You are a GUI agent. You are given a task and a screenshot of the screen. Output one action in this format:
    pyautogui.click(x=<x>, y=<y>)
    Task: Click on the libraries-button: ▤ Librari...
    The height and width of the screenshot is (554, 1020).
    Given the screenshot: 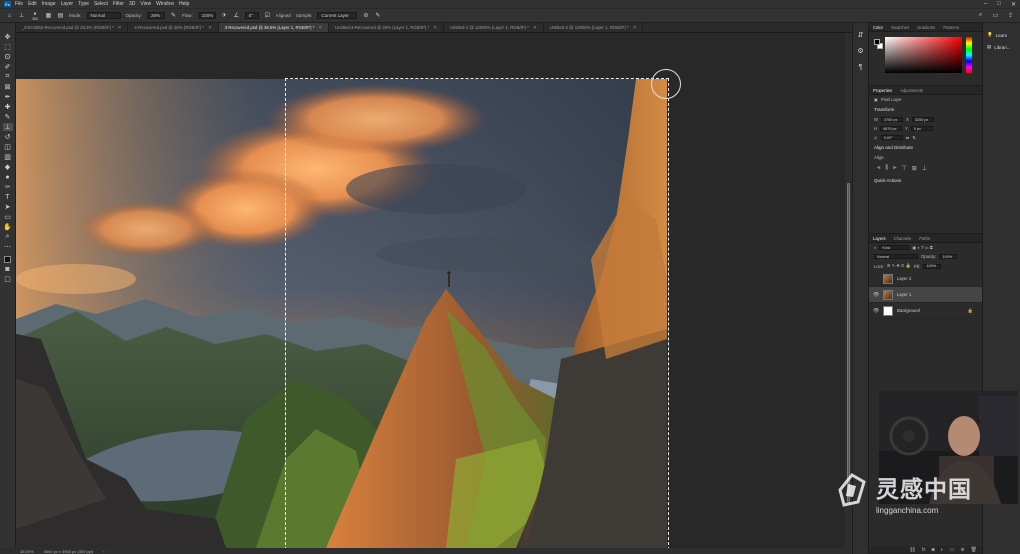 What is the action you would take?
    pyautogui.click(x=1001, y=47)
    